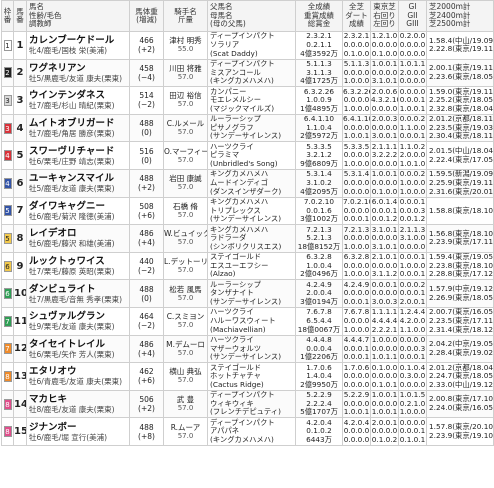  What do you see at coordinates (186, 344) in the screenshot?
I see `jockey-name-link: M.デムーロ` at bounding box center [186, 344].